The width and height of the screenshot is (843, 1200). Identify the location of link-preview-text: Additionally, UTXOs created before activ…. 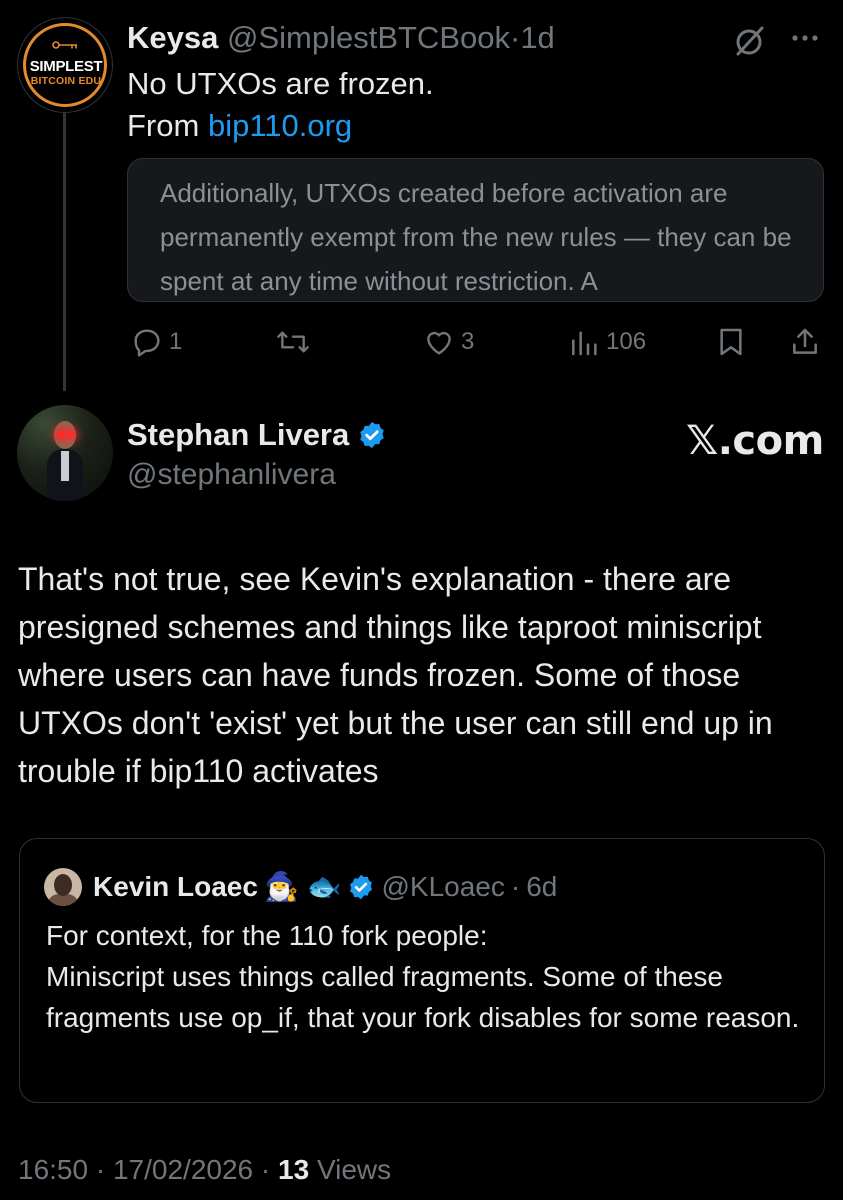
(476, 237).